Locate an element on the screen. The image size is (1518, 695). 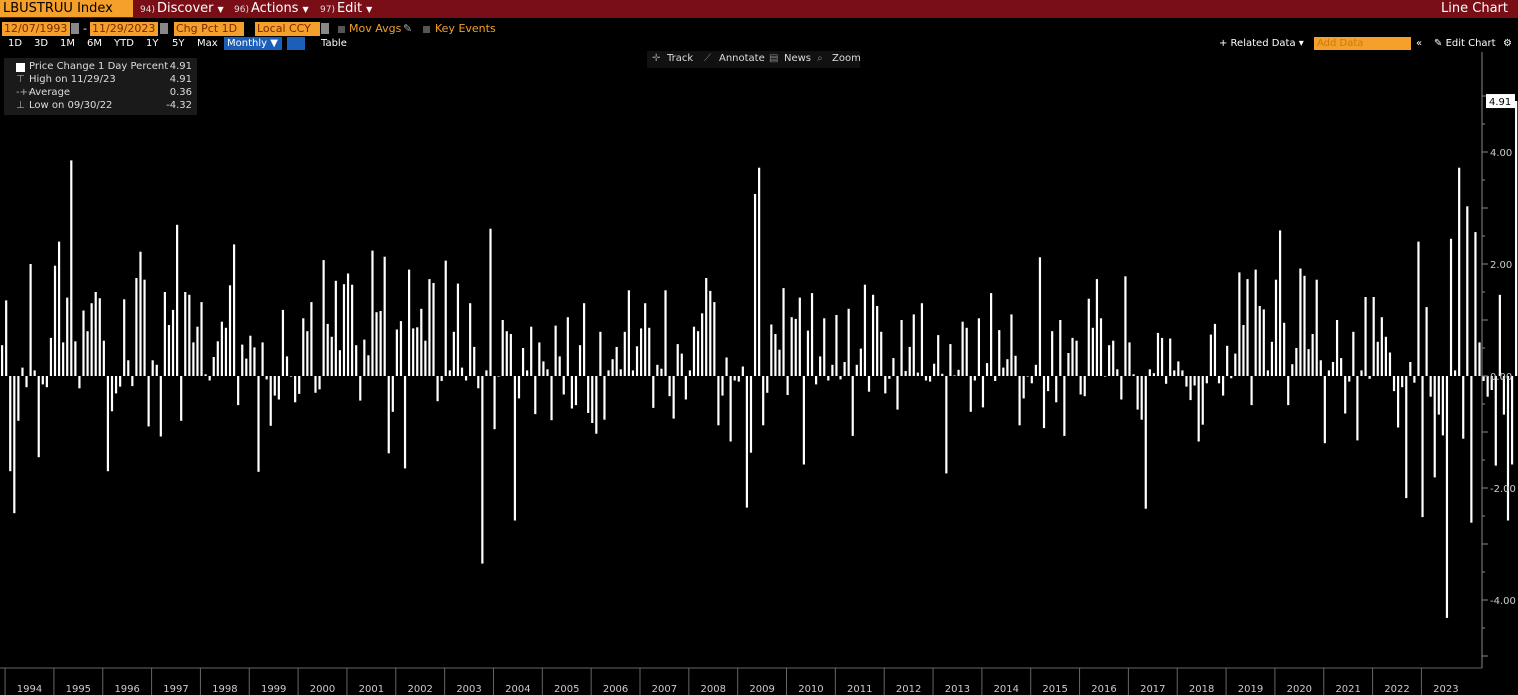
edit-menu: 97) Edit ▼ is located at coordinates (346, 9).